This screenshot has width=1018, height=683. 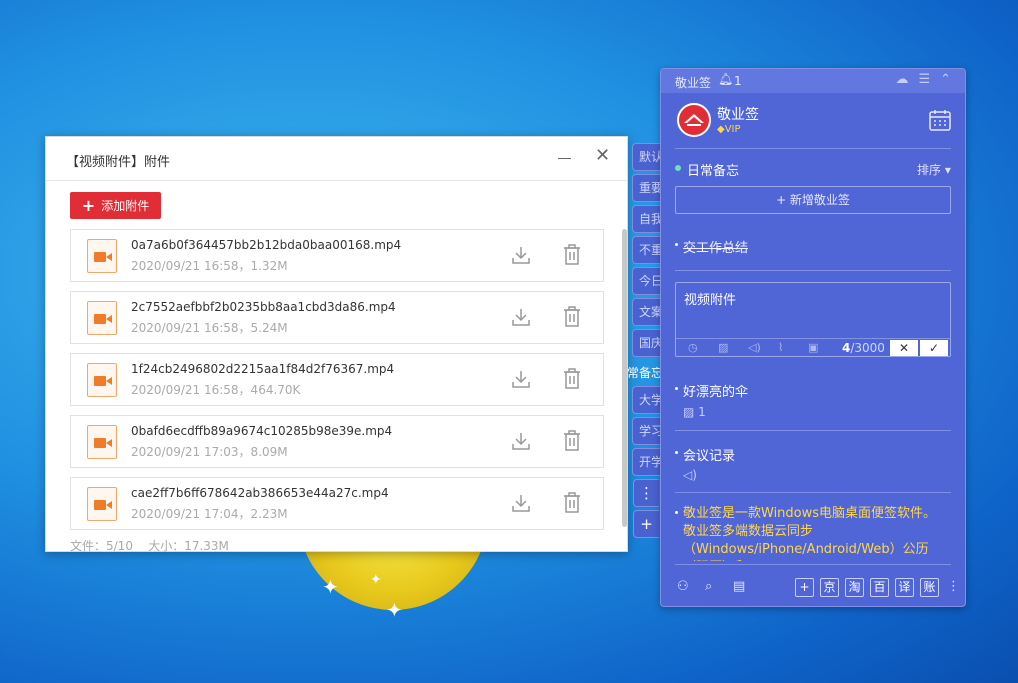 What do you see at coordinates (716, 248) in the screenshot?
I see `note-title: 交工作总结` at bounding box center [716, 248].